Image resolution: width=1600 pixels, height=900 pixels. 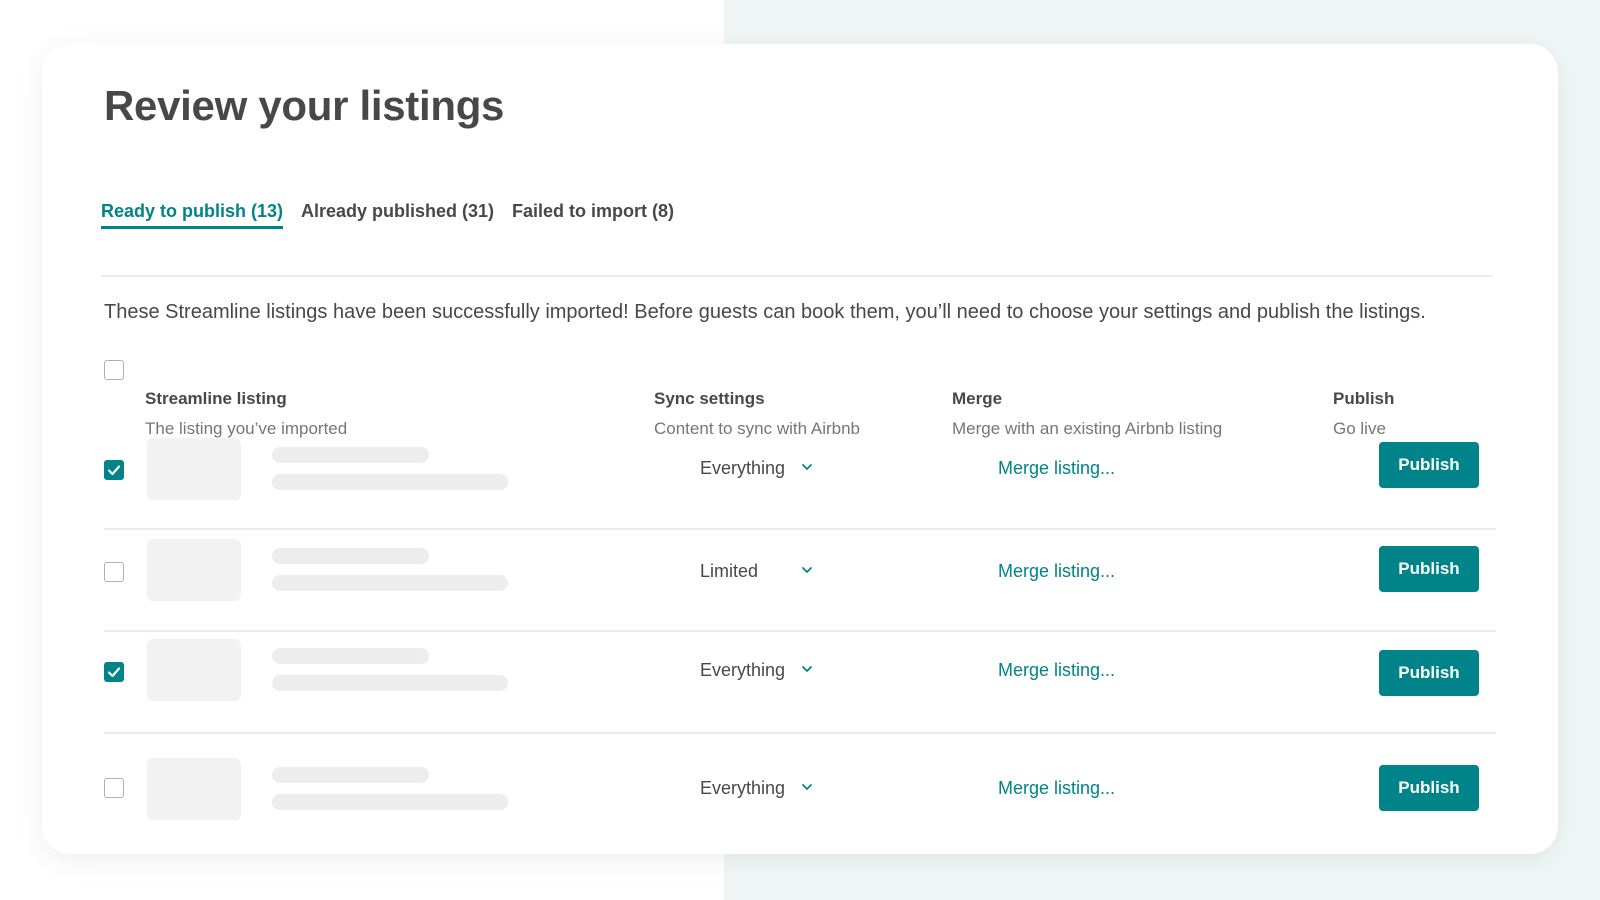 I want to click on column-title-sync: Sync settings, so click(x=709, y=398).